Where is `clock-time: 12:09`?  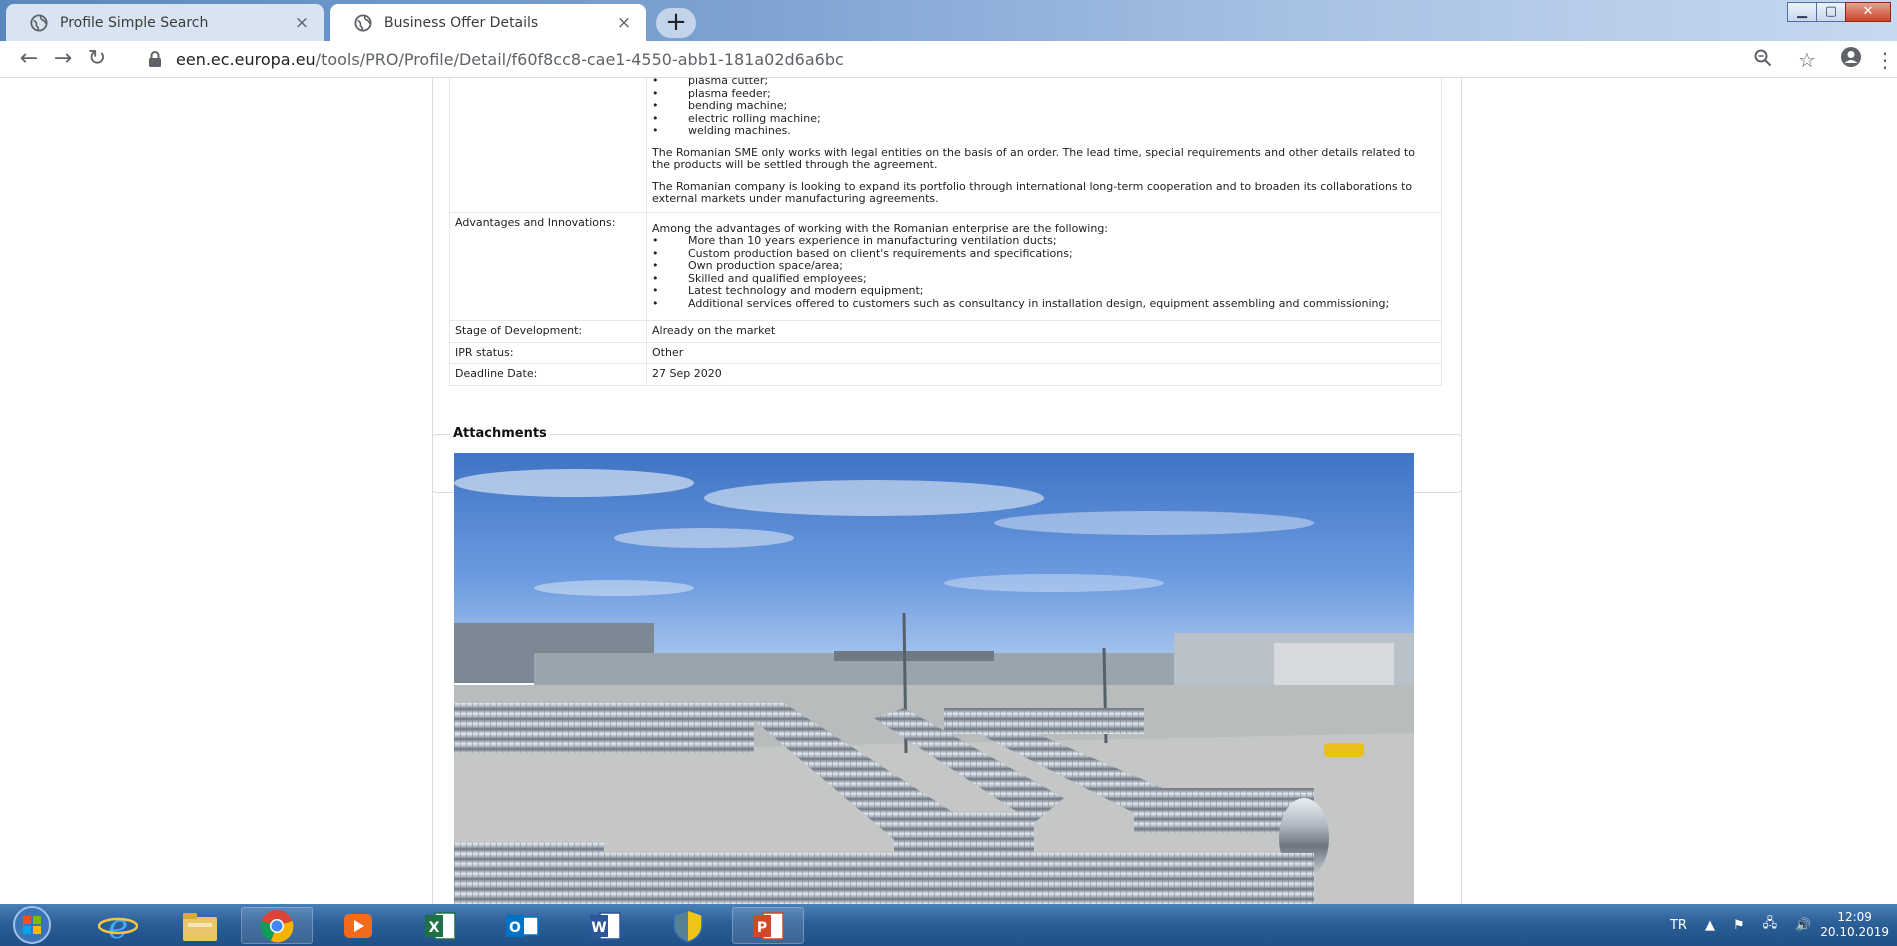
clock-time: 12:09 is located at coordinates (1854, 917).